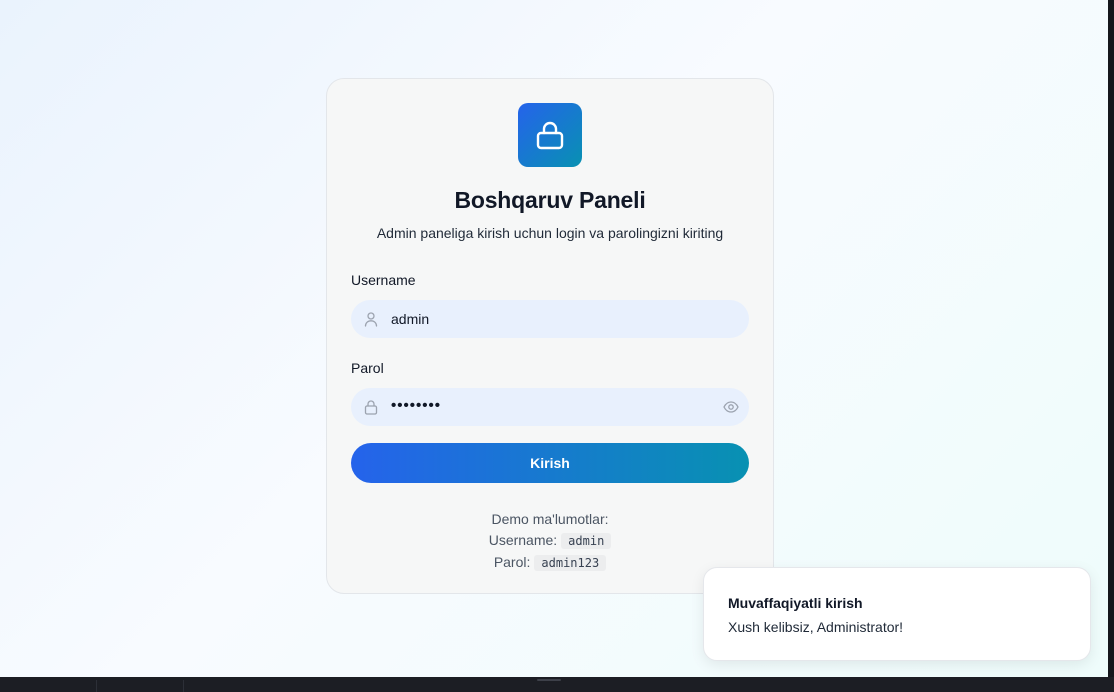  I want to click on toast-title: Muvaffaqiyatli kirish, so click(795, 603).